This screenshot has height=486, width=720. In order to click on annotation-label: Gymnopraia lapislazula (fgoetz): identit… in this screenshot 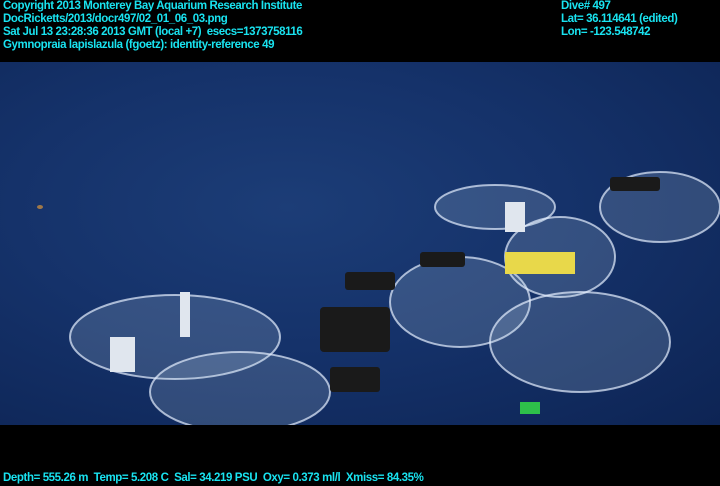, I will do `click(139, 45)`.